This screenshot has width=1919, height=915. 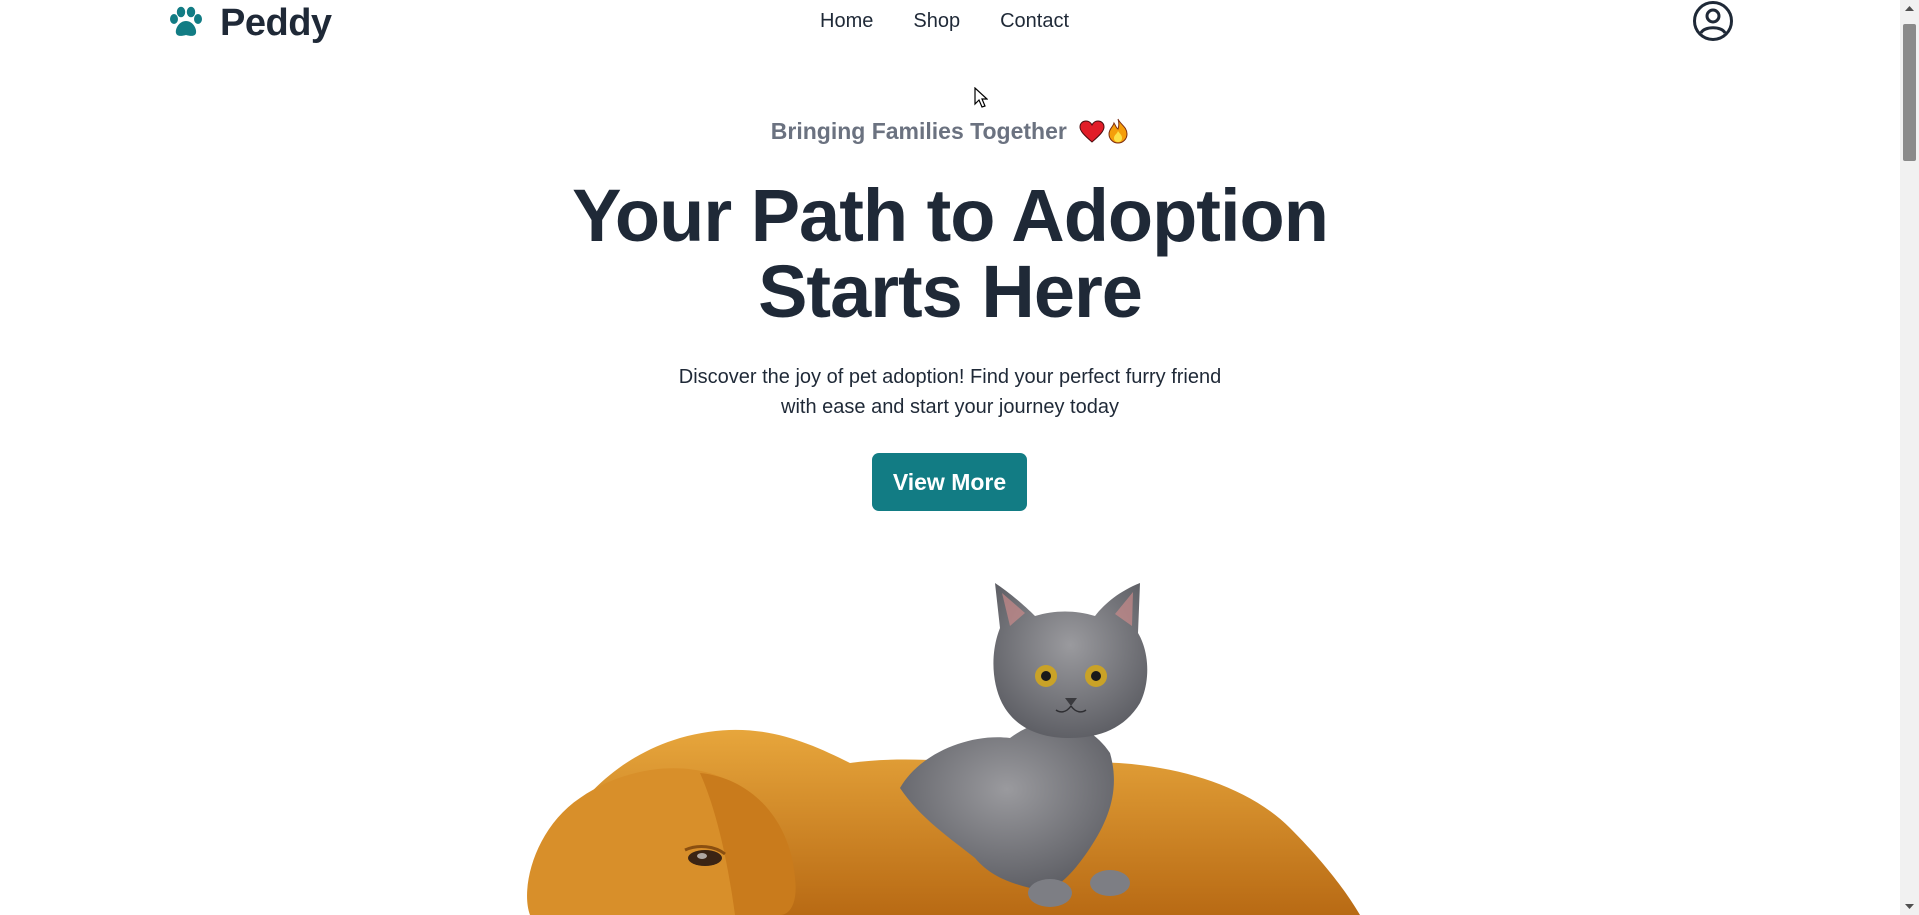 What do you see at coordinates (1909, 8) in the screenshot?
I see `scroll-up-arrow-icon` at bounding box center [1909, 8].